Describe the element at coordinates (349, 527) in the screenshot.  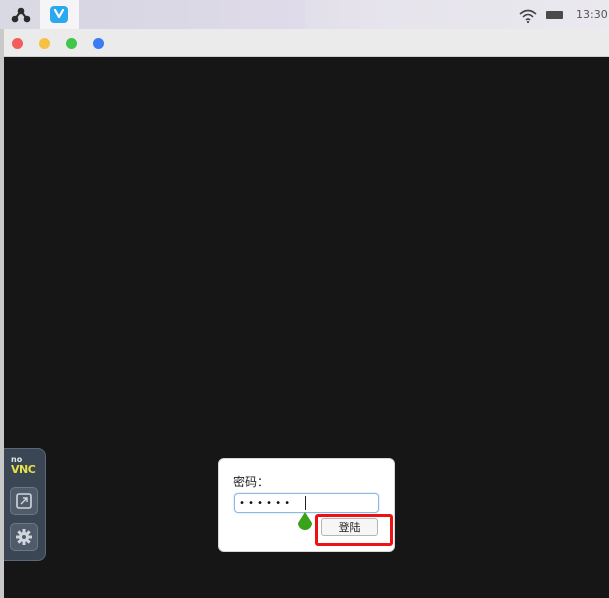
I see `login-button: 登陆` at that location.